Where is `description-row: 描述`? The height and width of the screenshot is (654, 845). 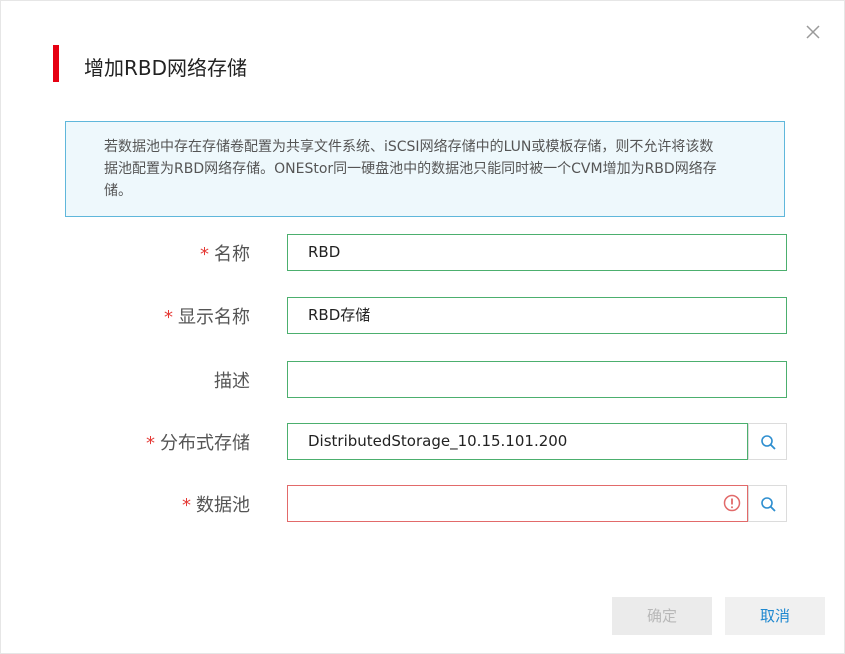 description-row: 描述 is located at coordinates (423, 380).